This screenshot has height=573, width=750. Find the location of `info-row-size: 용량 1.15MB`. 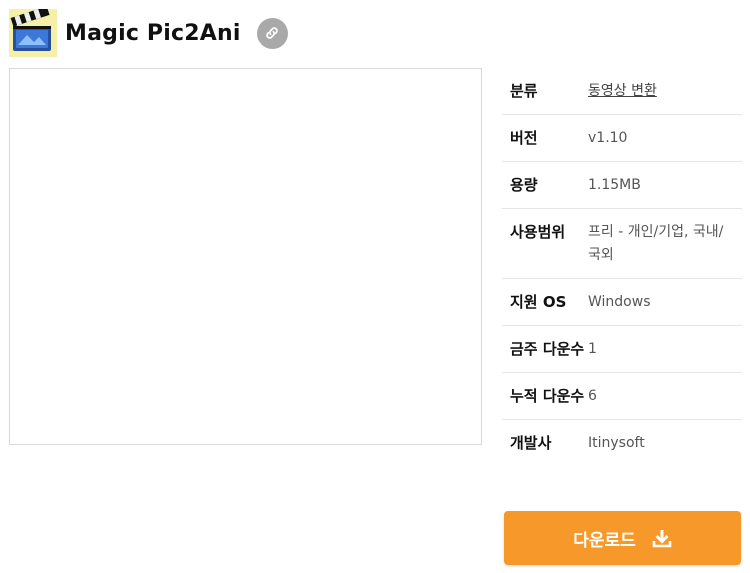

info-row-size: 용량 1.15MB is located at coordinates (622, 185).